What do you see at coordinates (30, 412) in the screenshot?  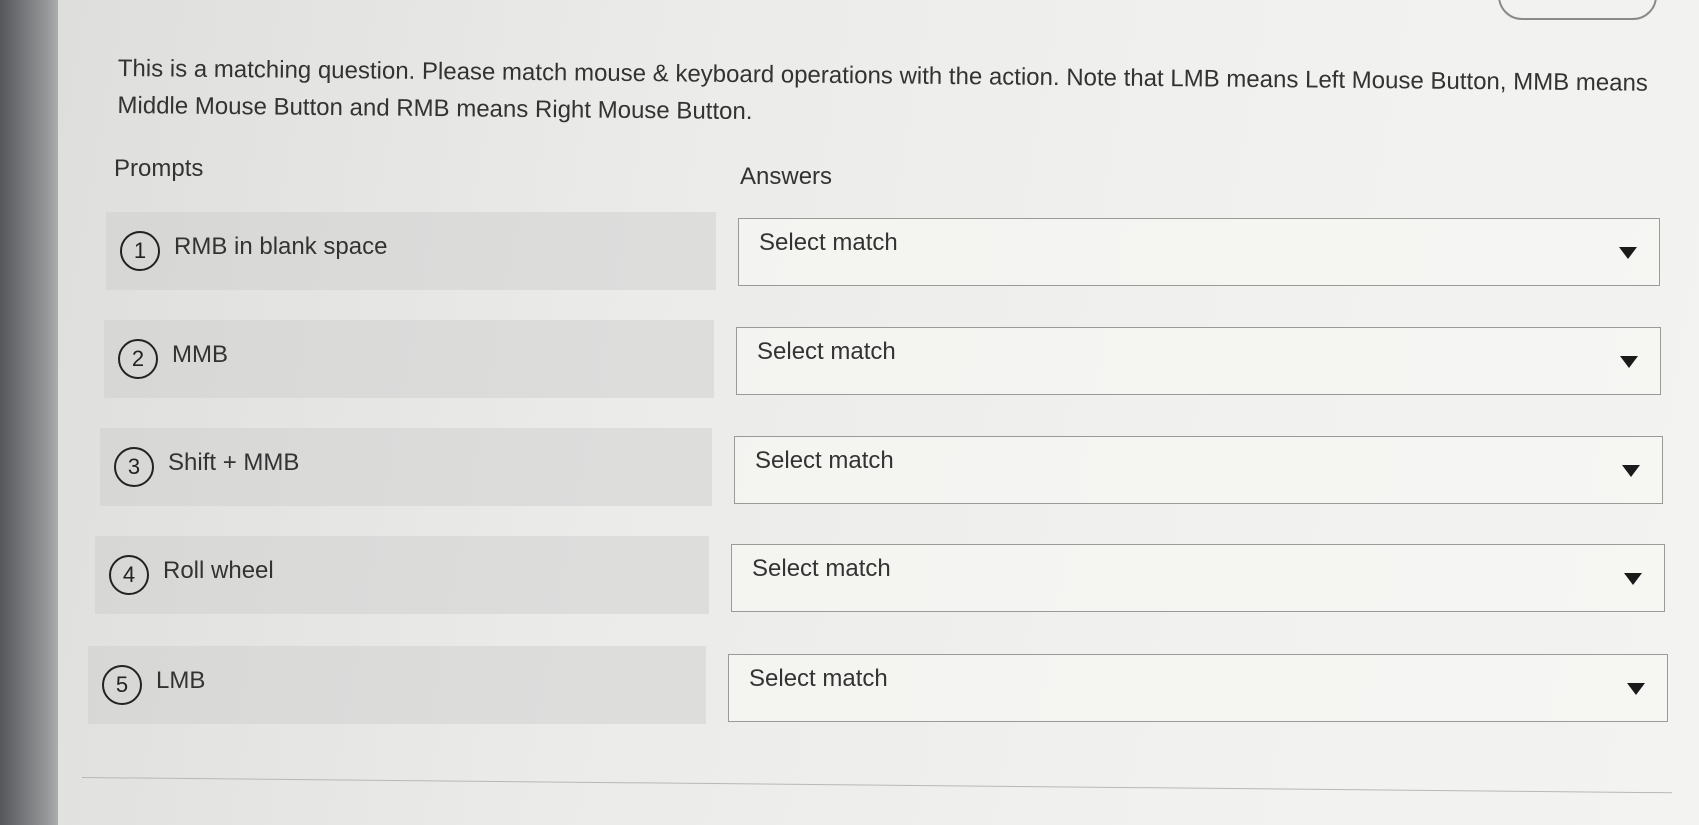 I see `monitor-bezel` at bounding box center [30, 412].